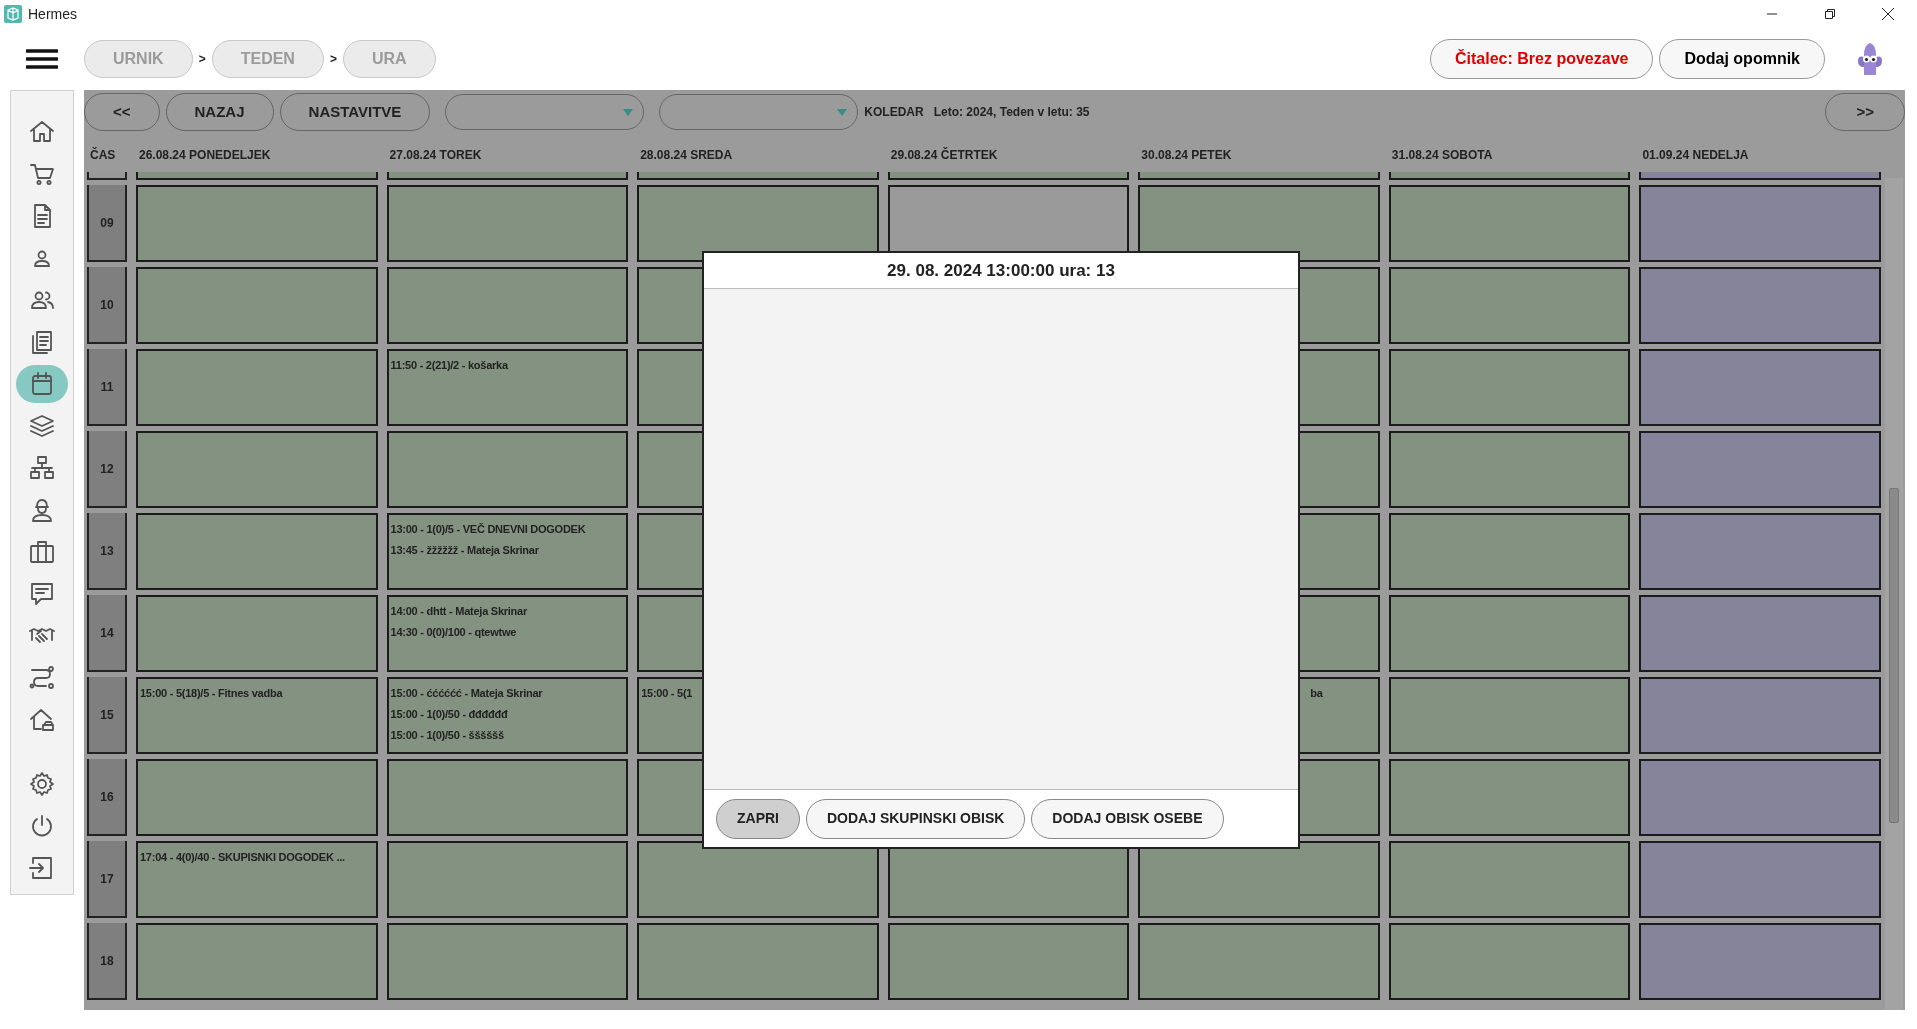 This screenshot has height=1029, width=1917. I want to click on scrollbar, so click(1894, 594).